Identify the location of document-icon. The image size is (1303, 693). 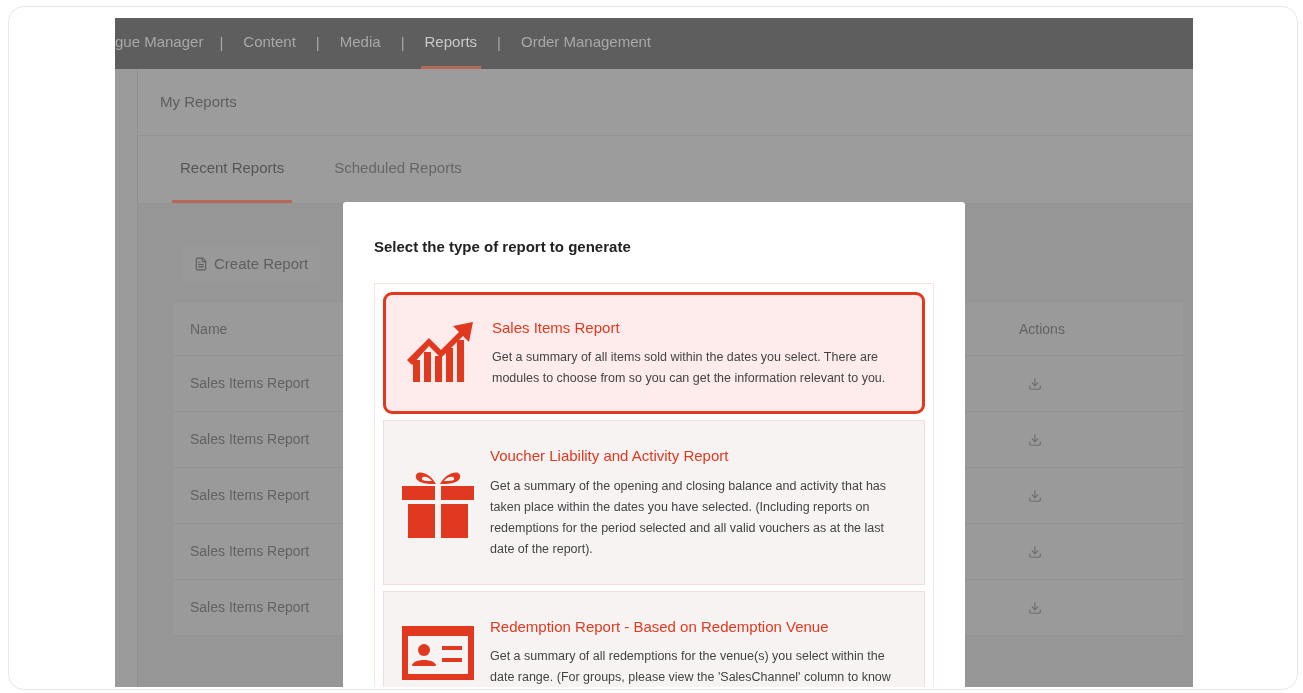
(201, 264).